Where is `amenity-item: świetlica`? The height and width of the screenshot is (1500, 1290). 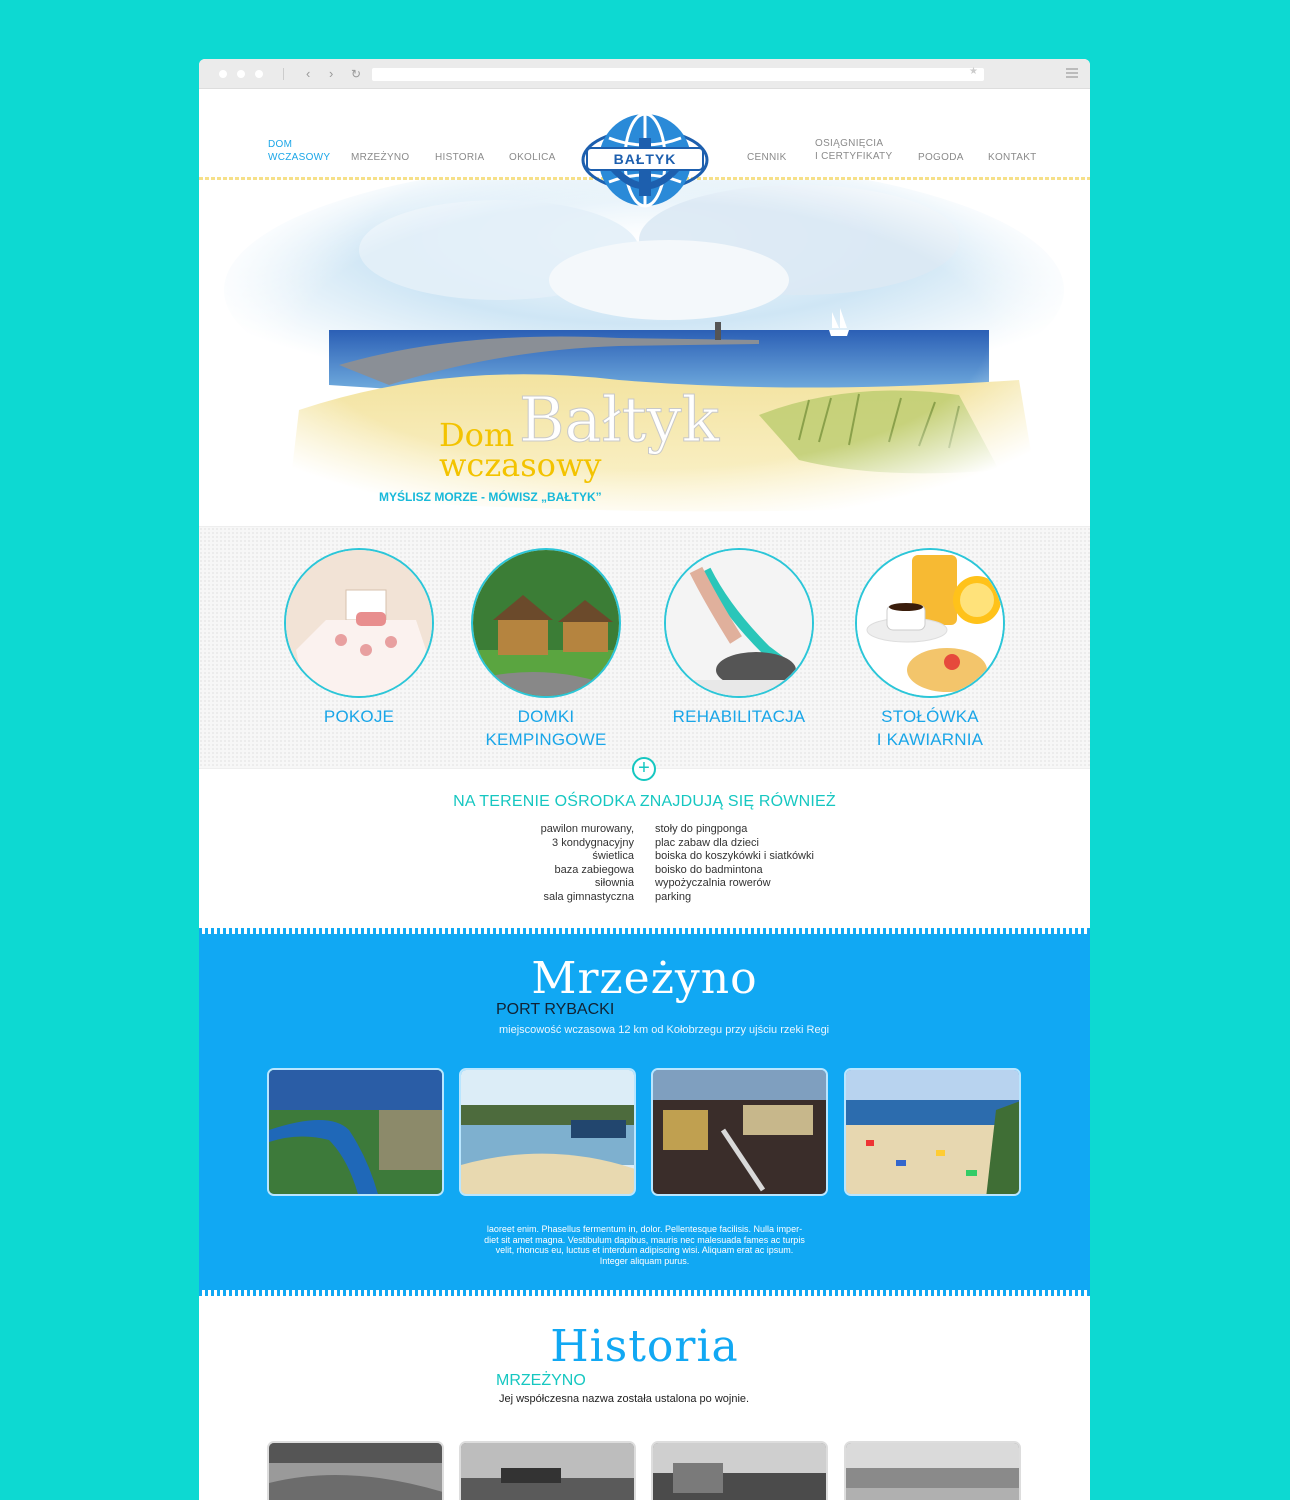 amenity-item: świetlica is located at coordinates (613, 856).